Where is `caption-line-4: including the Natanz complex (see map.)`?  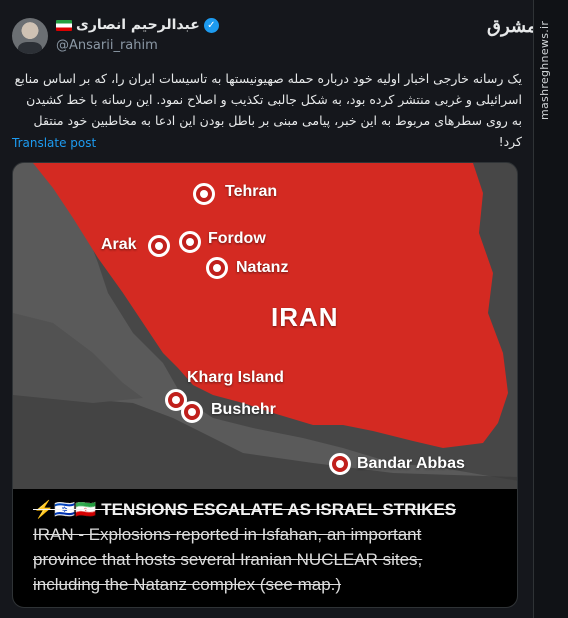
caption-line-4: including the Natanz complex (see map.) is located at coordinates (187, 584).